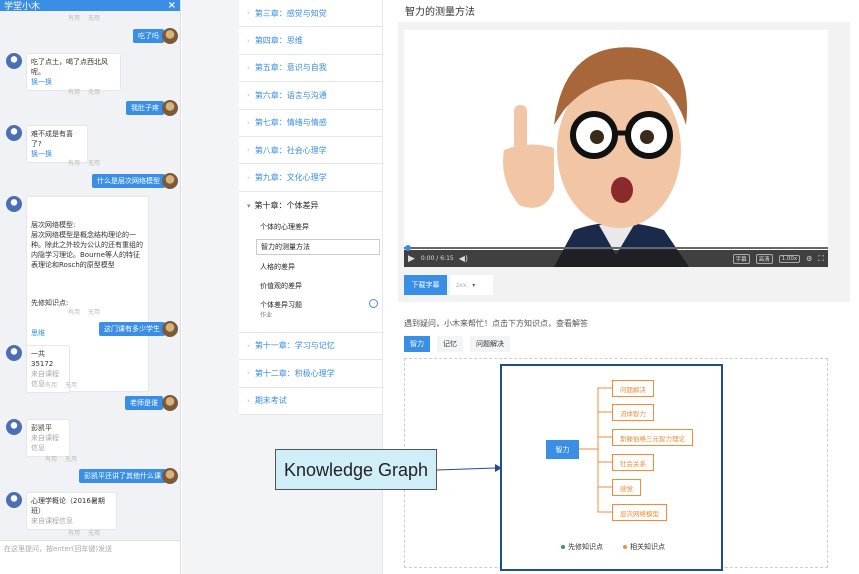  What do you see at coordinates (48, 438) in the screenshot?
I see `bot-bubble: 彭凯平 来自课程信息` at bounding box center [48, 438].